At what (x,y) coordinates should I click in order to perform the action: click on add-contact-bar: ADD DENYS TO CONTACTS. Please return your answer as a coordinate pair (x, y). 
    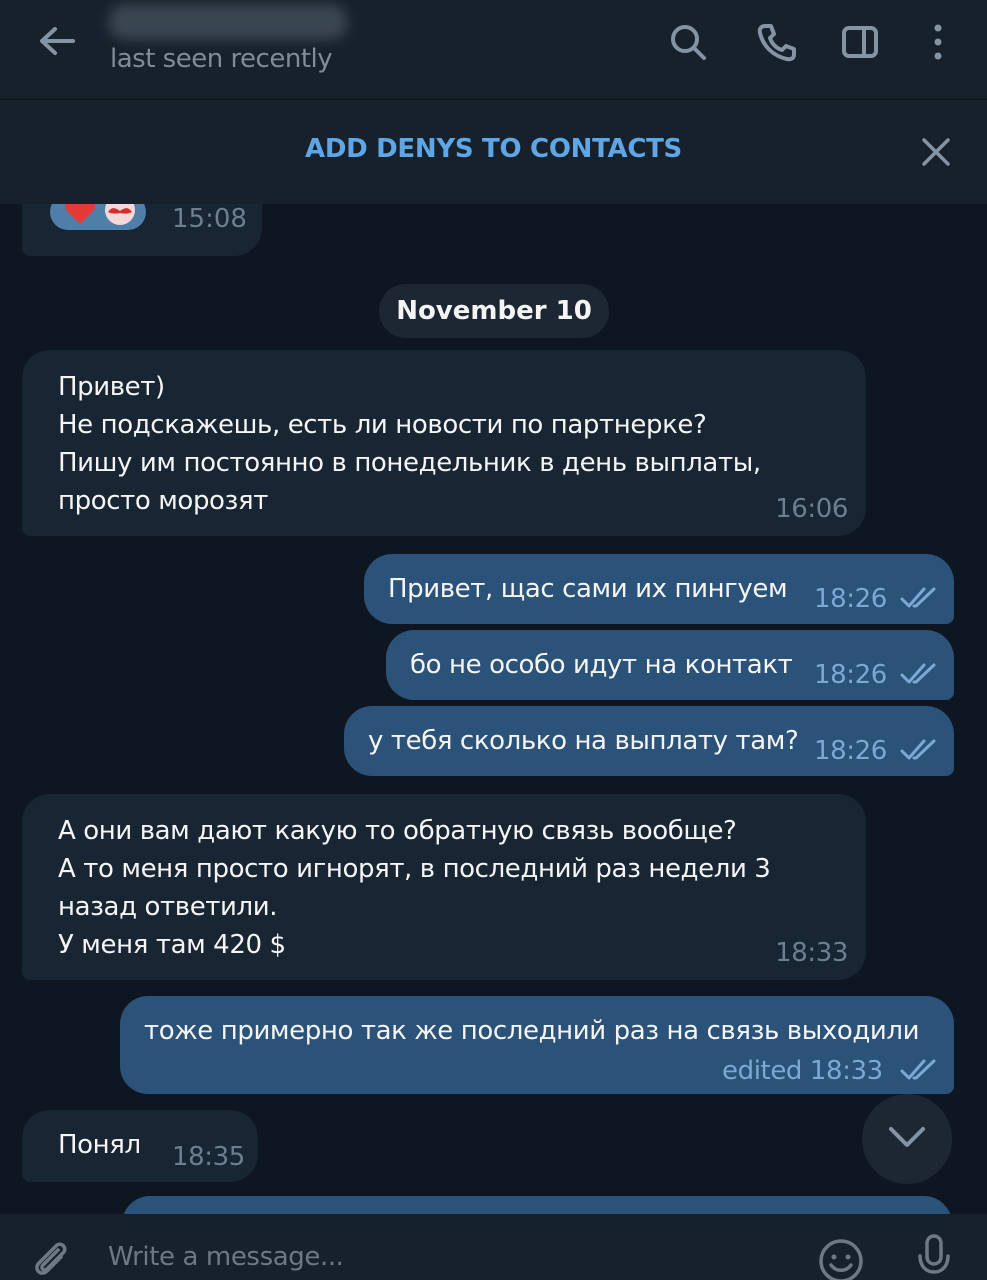
    Looking at the image, I should click on (493, 152).